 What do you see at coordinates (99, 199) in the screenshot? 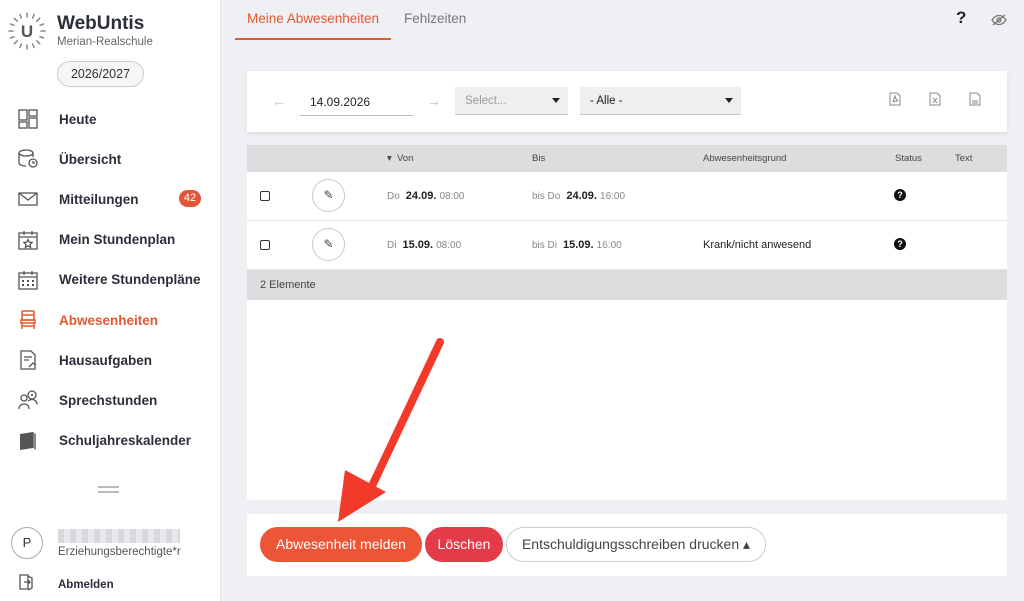
I see `sidebar-item-label: Mitteilungen` at bounding box center [99, 199].